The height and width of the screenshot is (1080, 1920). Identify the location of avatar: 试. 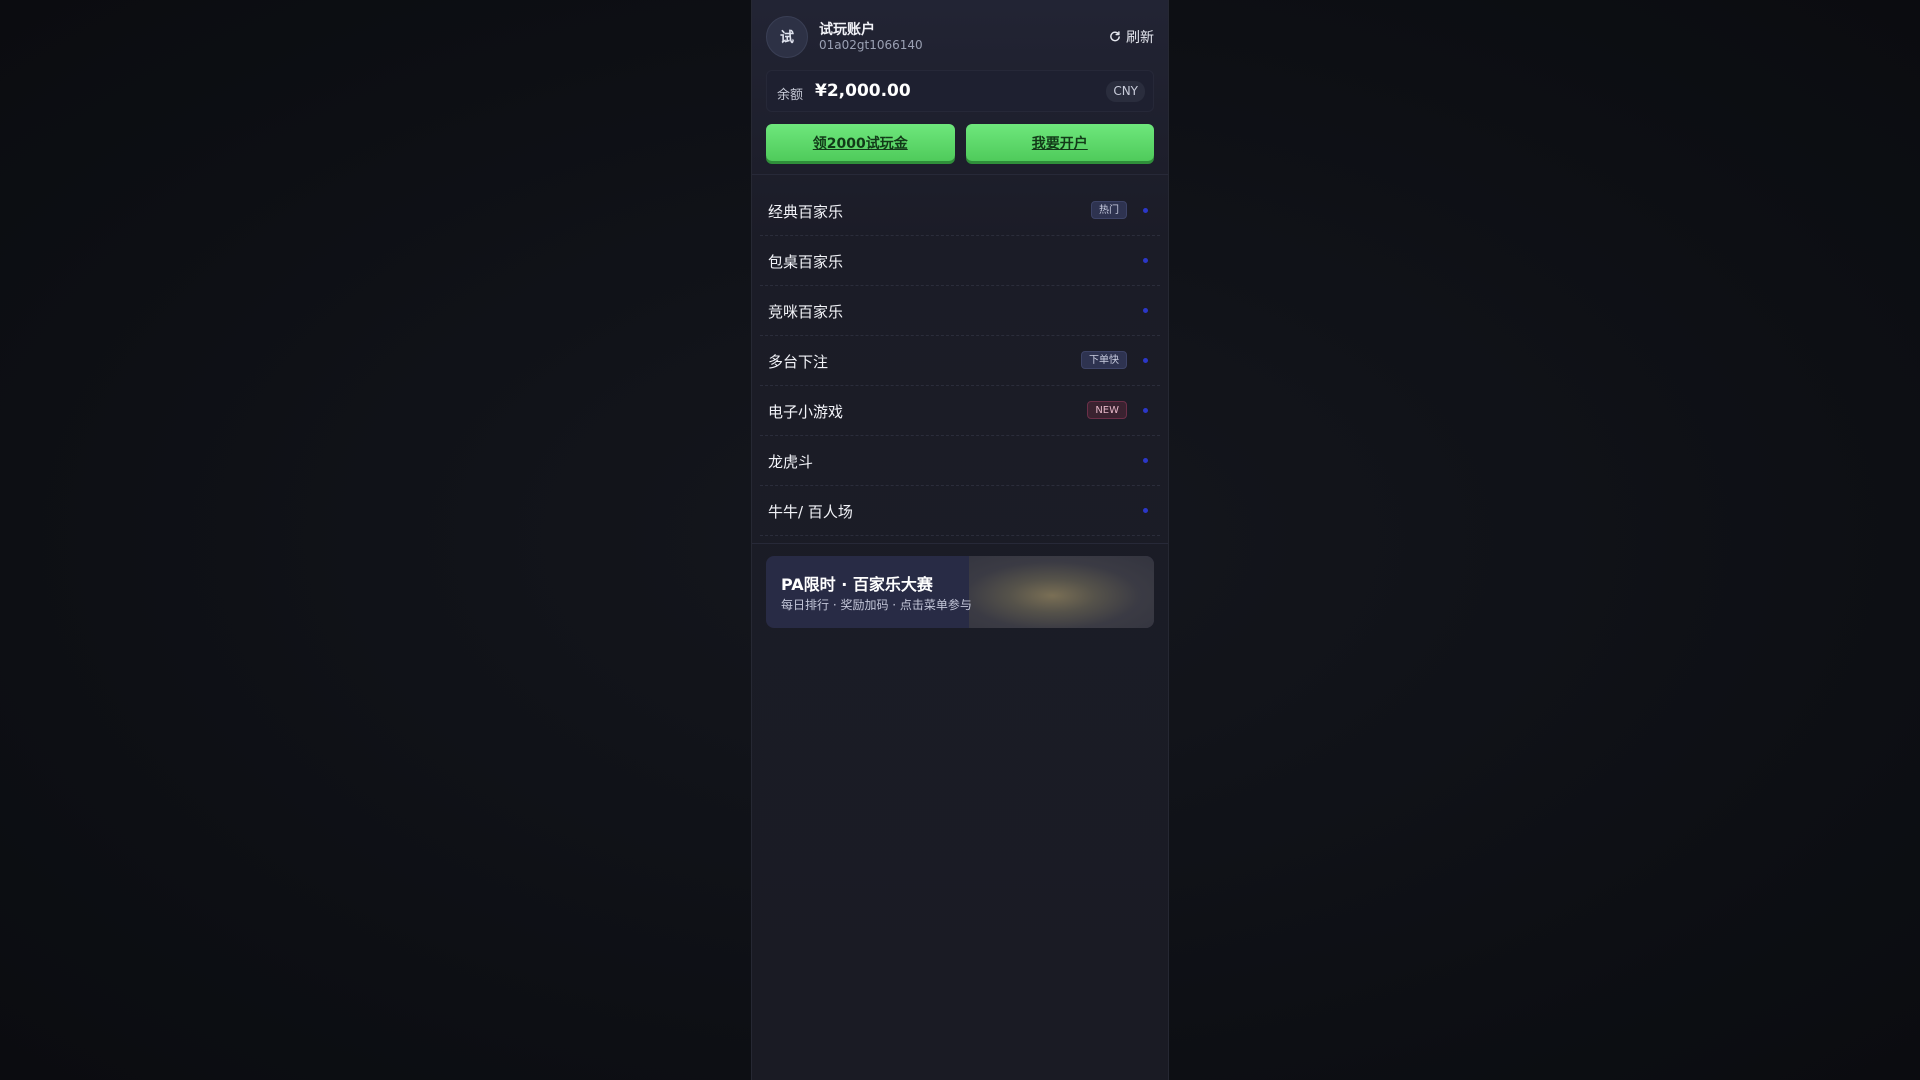
(787, 37).